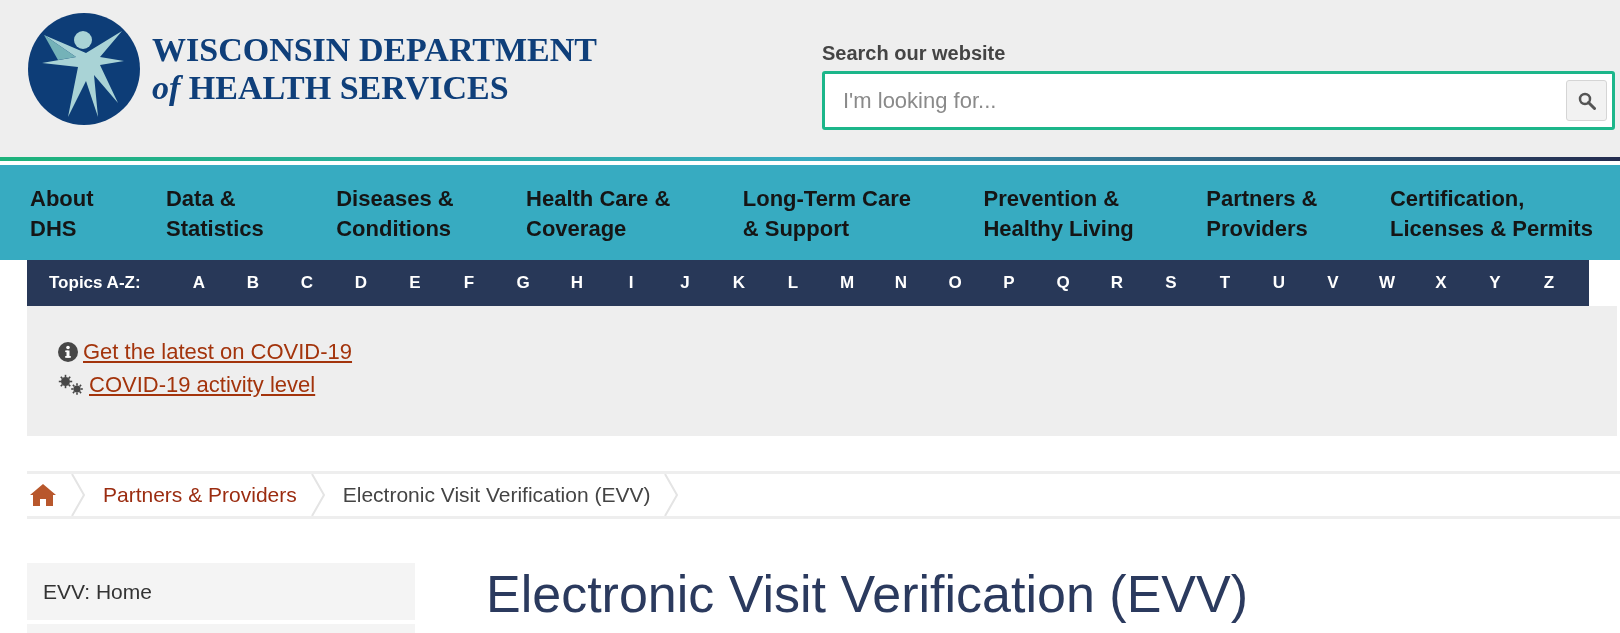 The width and height of the screenshot is (1620, 633). Describe the element at coordinates (218, 351) in the screenshot. I see `alert-link: Get the latest on COVID-19` at that location.